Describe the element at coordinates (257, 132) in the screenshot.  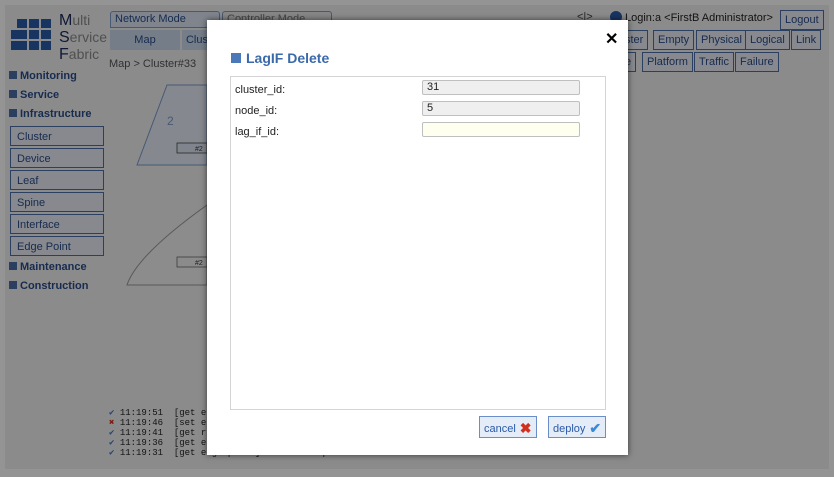
I see `lag-if-id-label: lag_if_id:` at that location.